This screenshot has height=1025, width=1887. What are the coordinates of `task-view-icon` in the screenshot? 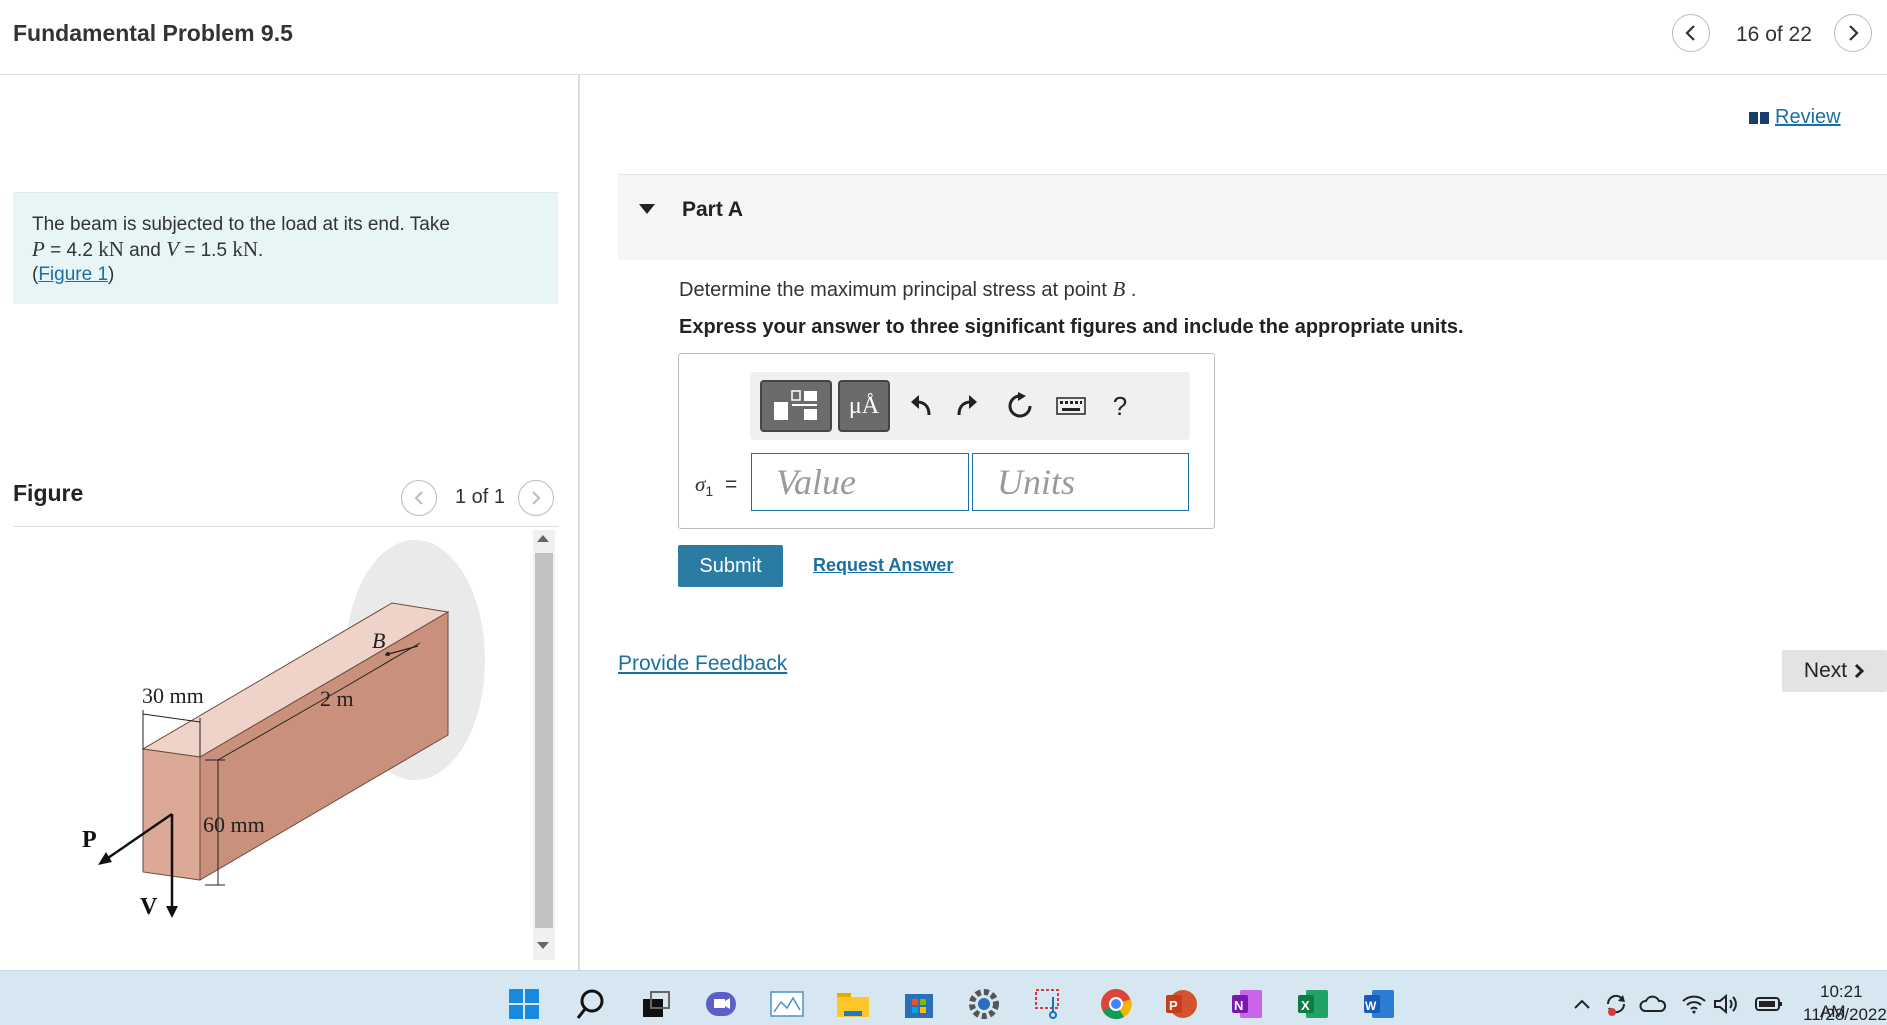 It's located at (656, 1004).